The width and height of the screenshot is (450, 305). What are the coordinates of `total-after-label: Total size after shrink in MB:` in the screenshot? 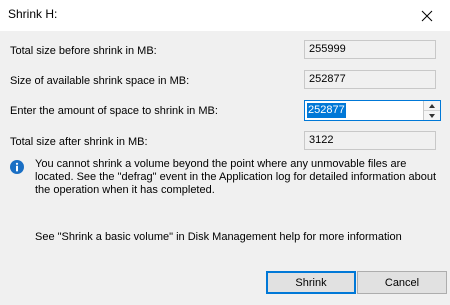 It's located at (79, 142).